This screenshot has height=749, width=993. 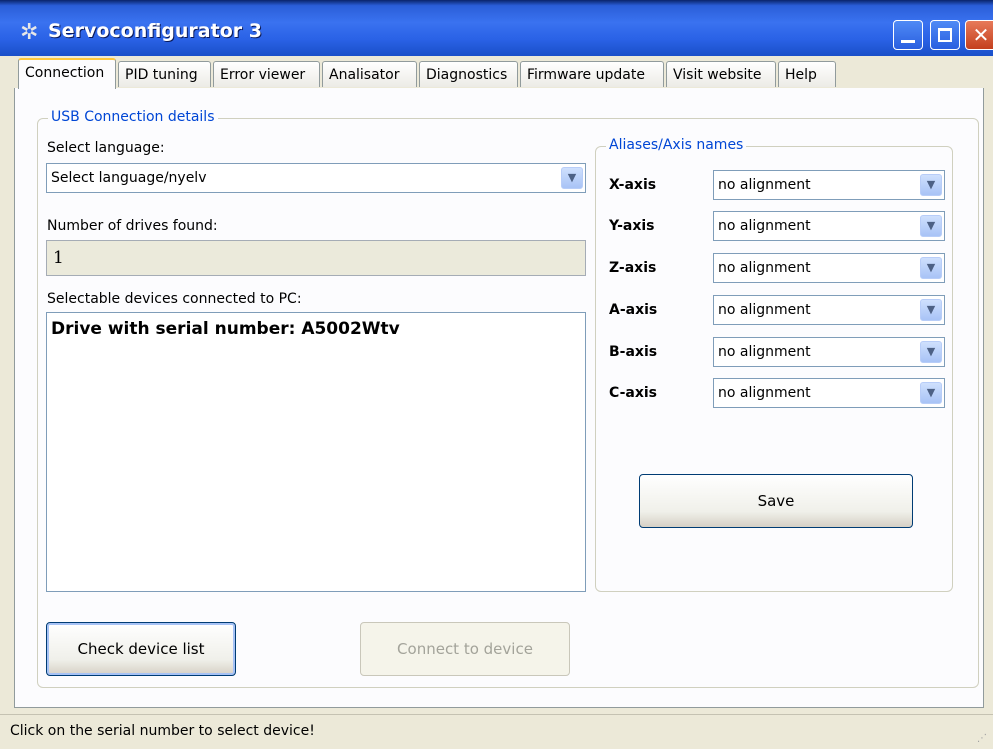 What do you see at coordinates (58, 258) in the screenshot?
I see `drives-found-value: 1` at bounding box center [58, 258].